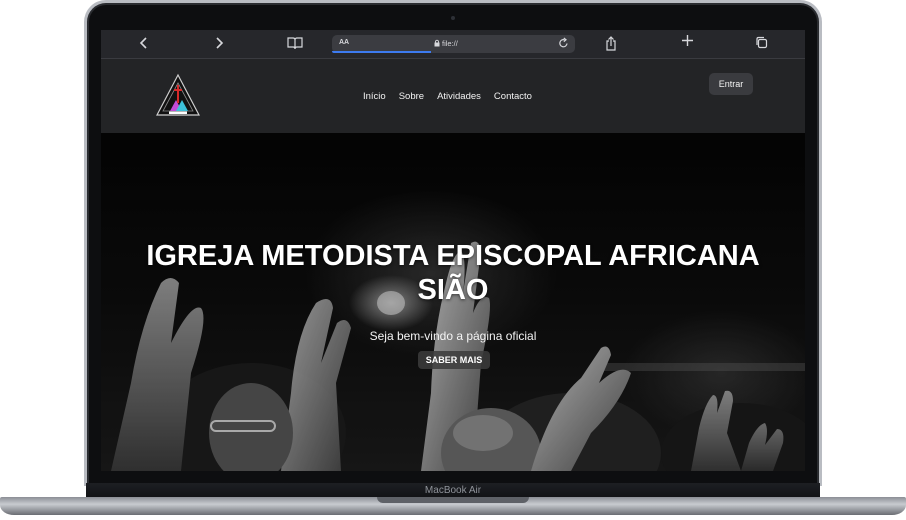 This screenshot has height=520, width=906. What do you see at coordinates (611, 45) in the screenshot?
I see `share-icon` at bounding box center [611, 45].